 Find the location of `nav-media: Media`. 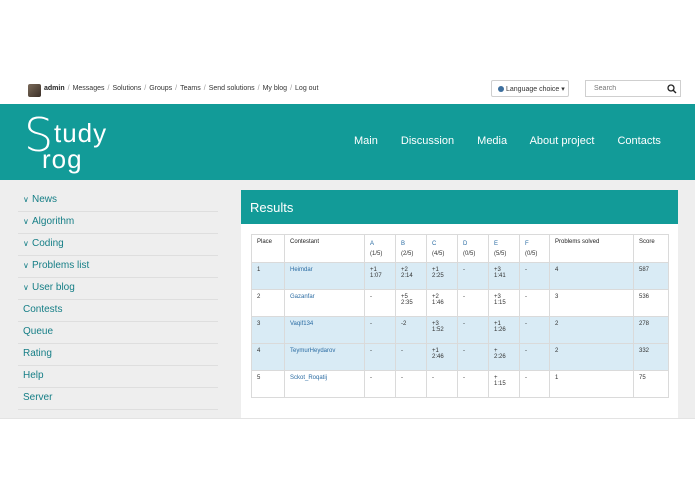

nav-media: Media is located at coordinates (492, 141).